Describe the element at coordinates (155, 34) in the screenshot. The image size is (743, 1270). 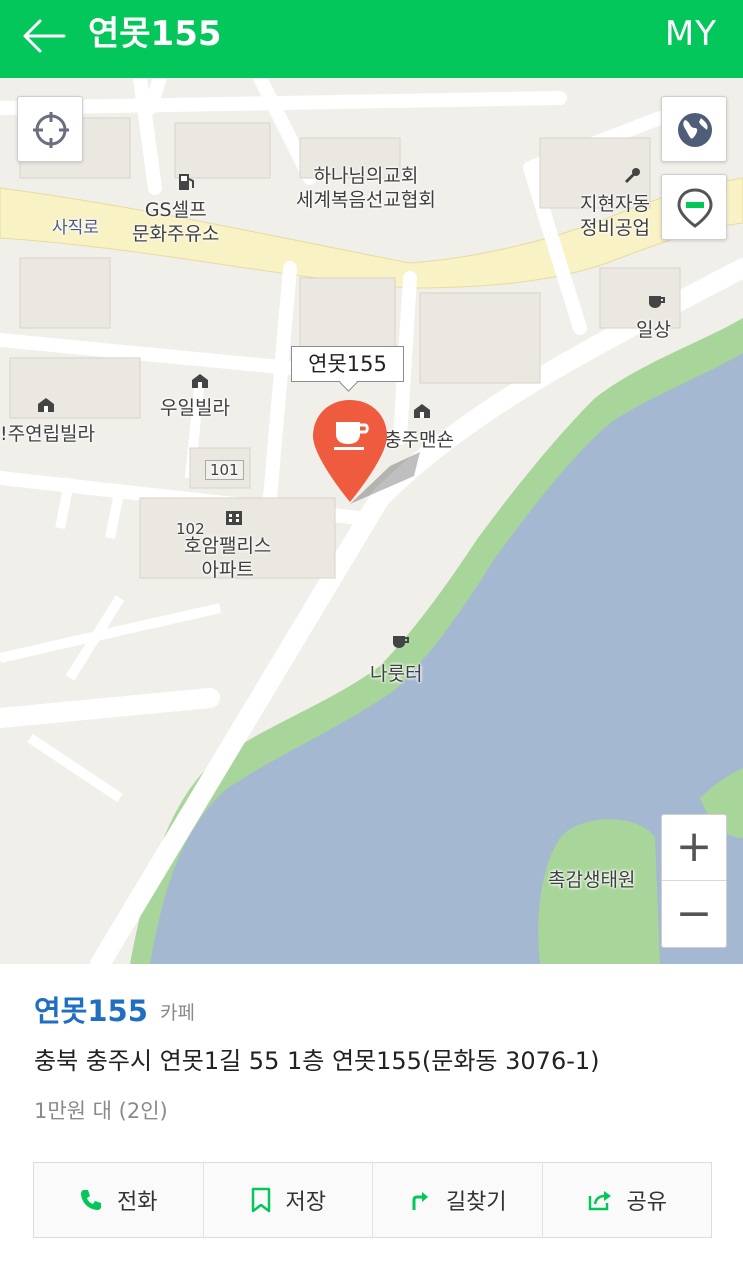
I see `page-title: 연못155` at that location.